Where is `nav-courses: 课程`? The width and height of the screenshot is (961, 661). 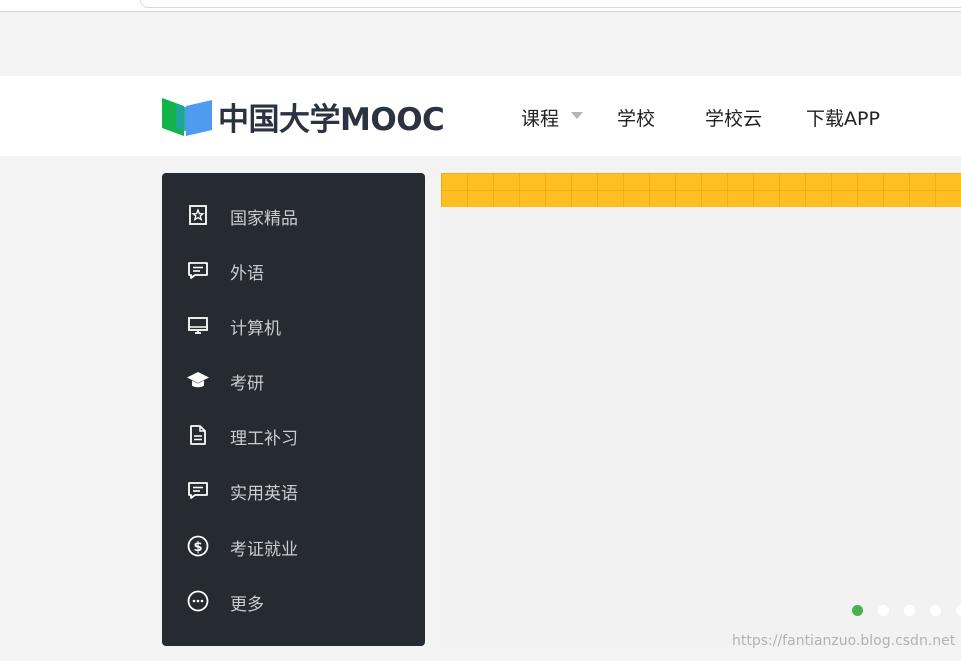 nav-courses: 课程 is located at coordinates (540, 117).